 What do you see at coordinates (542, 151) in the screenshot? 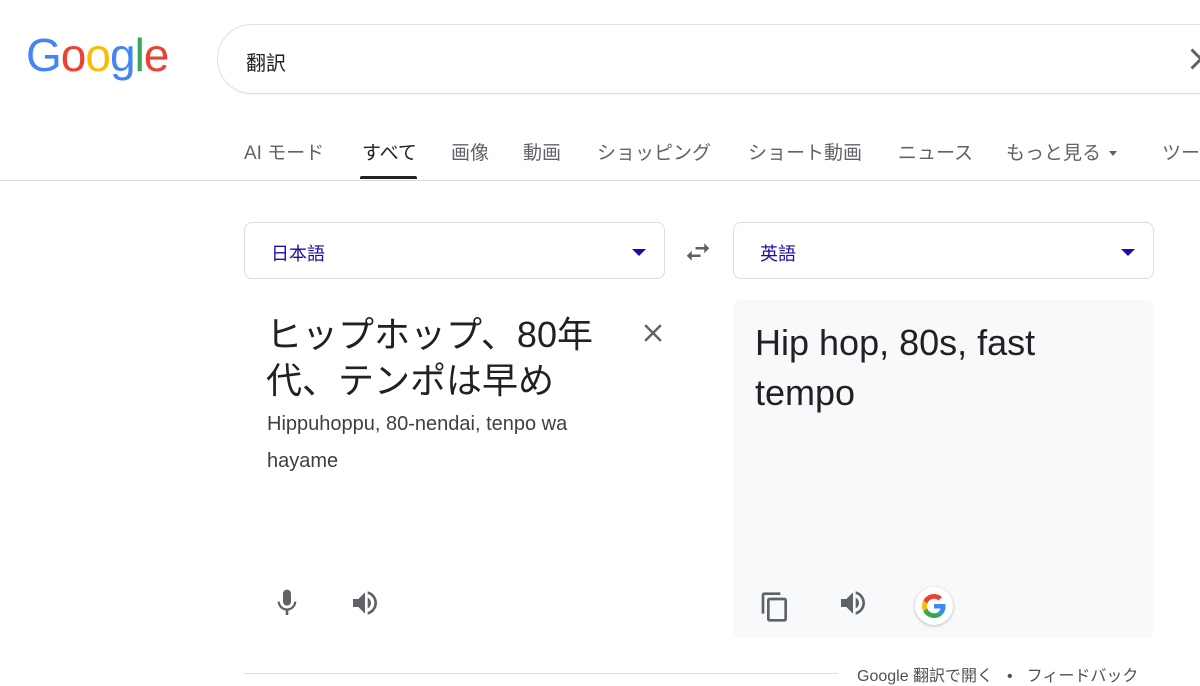
I see `tab-videos: 動画` at bounding box center [542, 151].